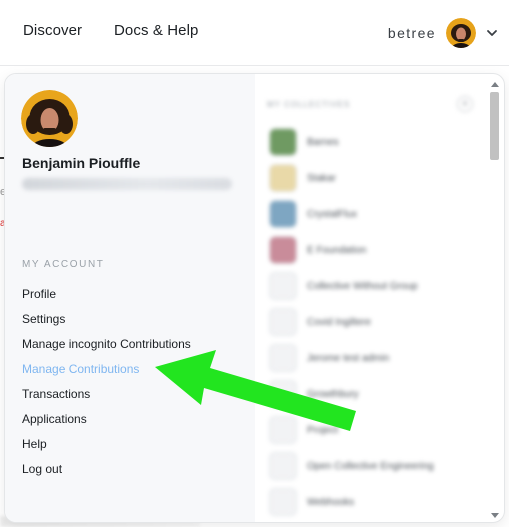 The width and height of the screenshot is (509, 527). I want to click on user-avatar-small, so click(461, 33).